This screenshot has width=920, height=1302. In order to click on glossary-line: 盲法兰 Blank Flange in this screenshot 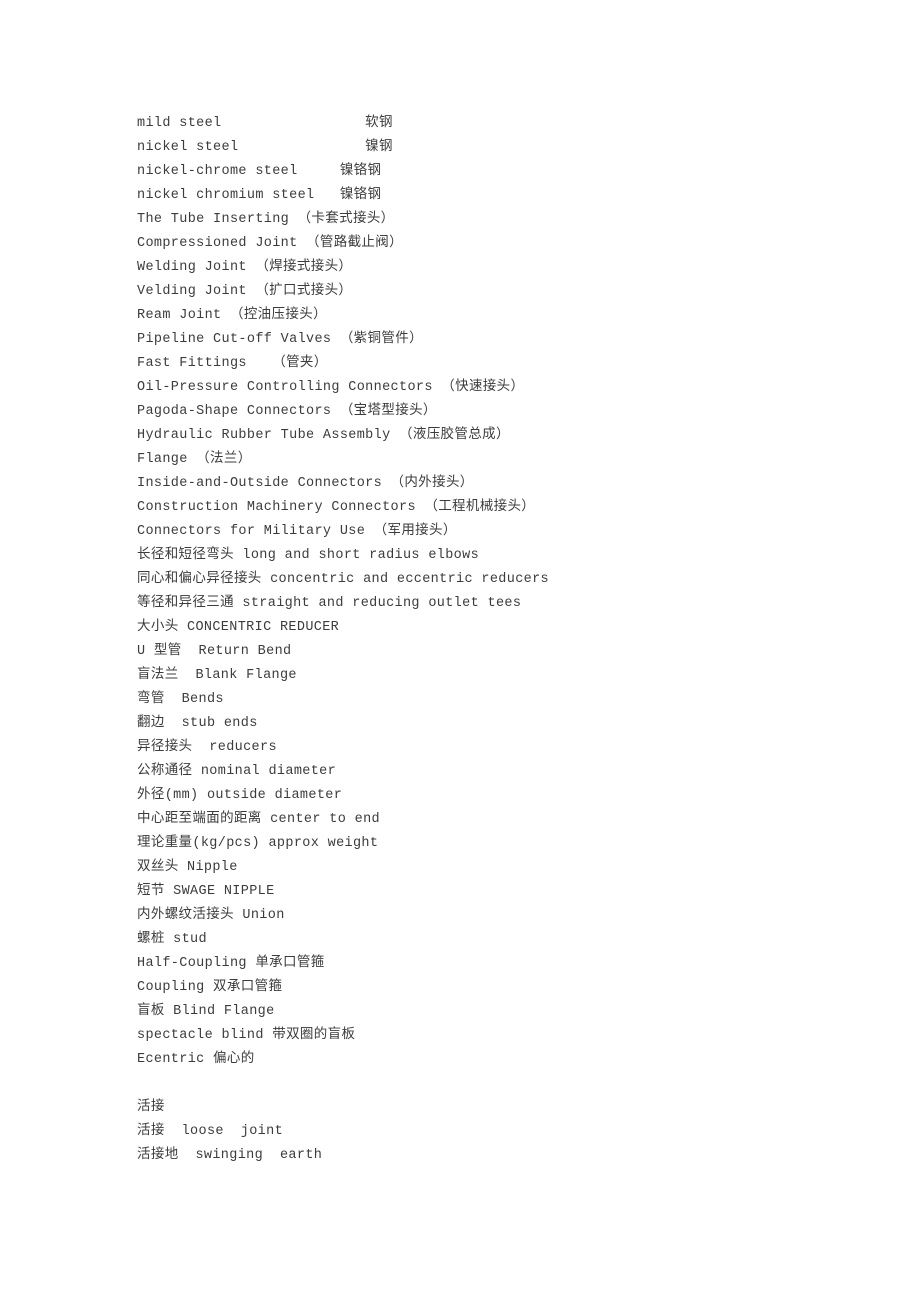, I will do `click(217, 675)`.